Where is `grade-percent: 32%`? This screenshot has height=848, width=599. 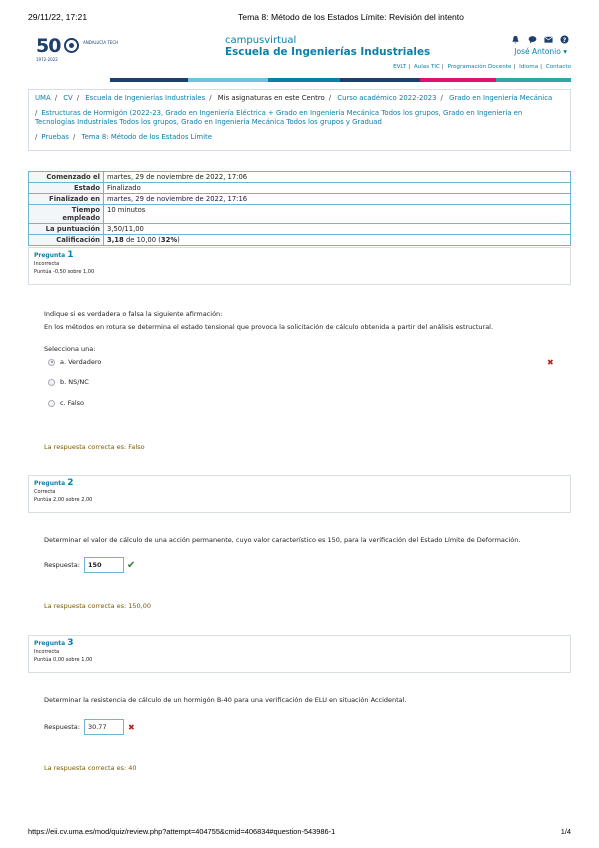
grade-percent: 32% is located at coordinates (169, 240).